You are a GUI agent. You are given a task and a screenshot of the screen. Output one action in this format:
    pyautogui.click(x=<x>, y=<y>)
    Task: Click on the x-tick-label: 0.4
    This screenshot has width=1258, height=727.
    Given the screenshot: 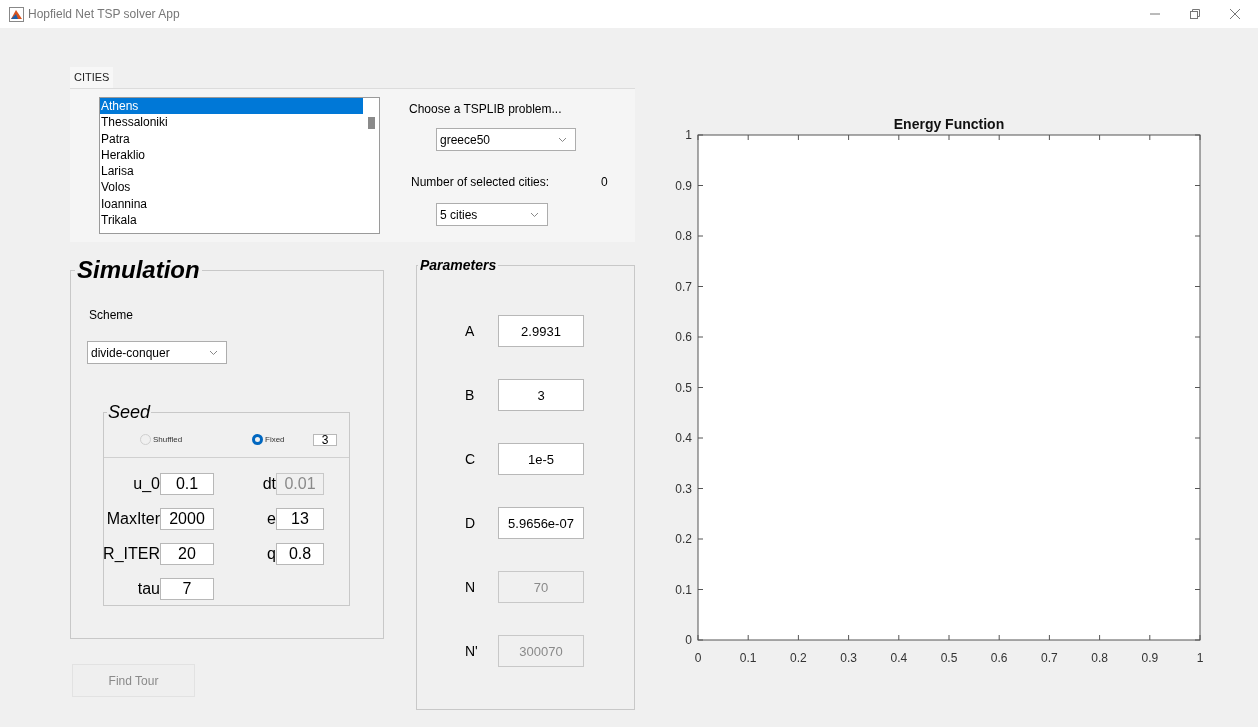 What is the action you would take?
    pyautogui.click(x=899, y=658)
    